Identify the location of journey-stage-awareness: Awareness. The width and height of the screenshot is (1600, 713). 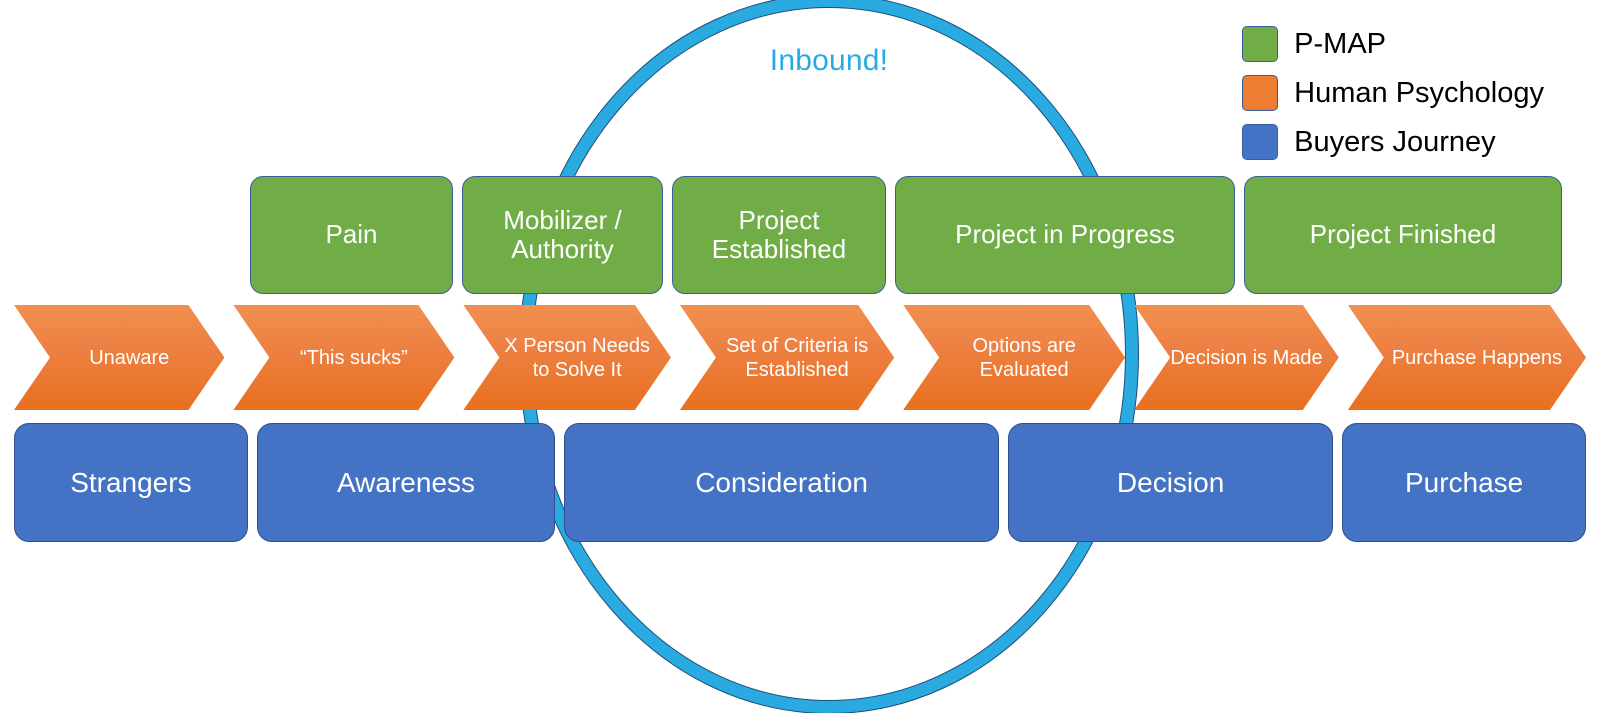
(406, 482).